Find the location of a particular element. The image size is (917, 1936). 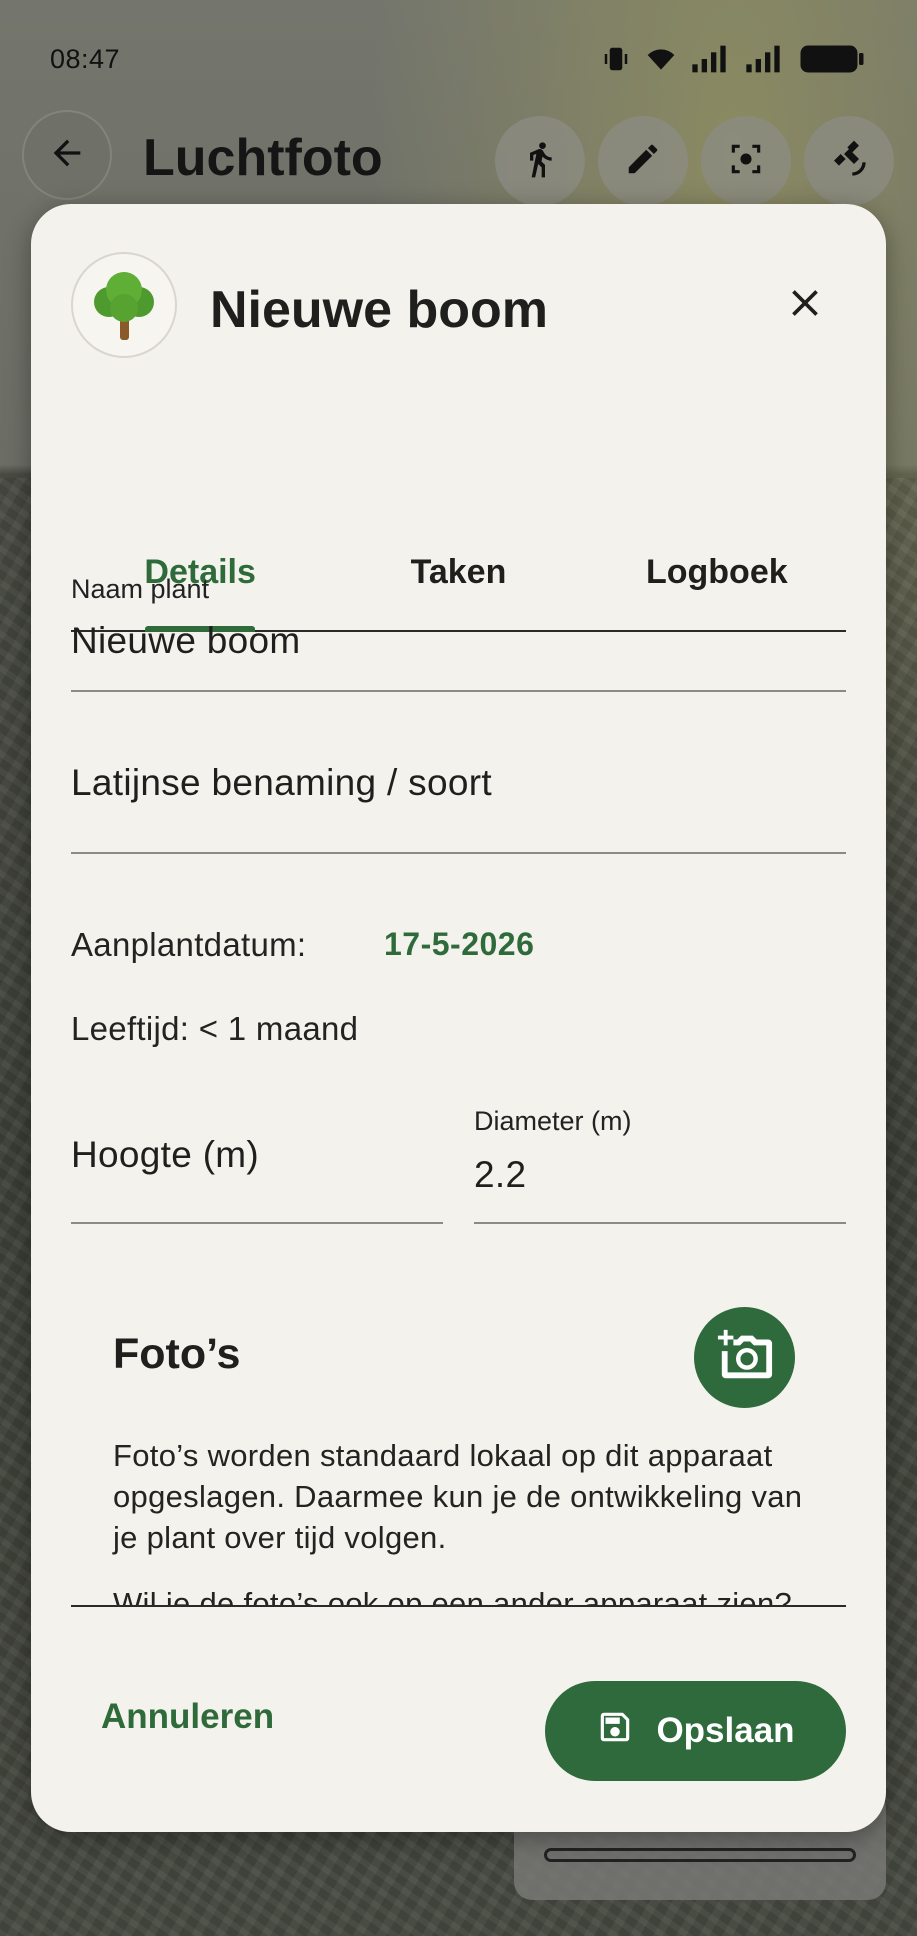

latin-name-field: Latijnse benaming / soort is located at coordinates (458, 784).